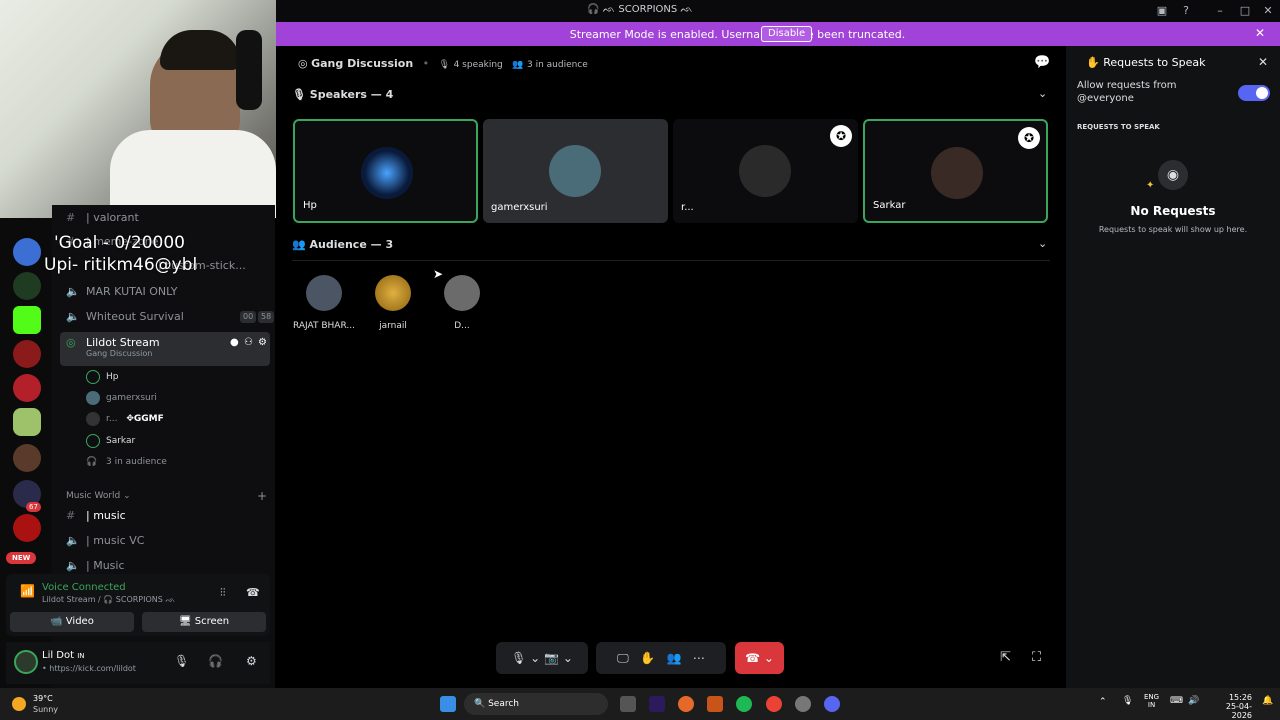 This screenshot has width=1280, height=720. What do you see at coordinates (1193, 701) in the screenshot?
I see `volume-icon: 🔊` at bounding box center [1193, 701].